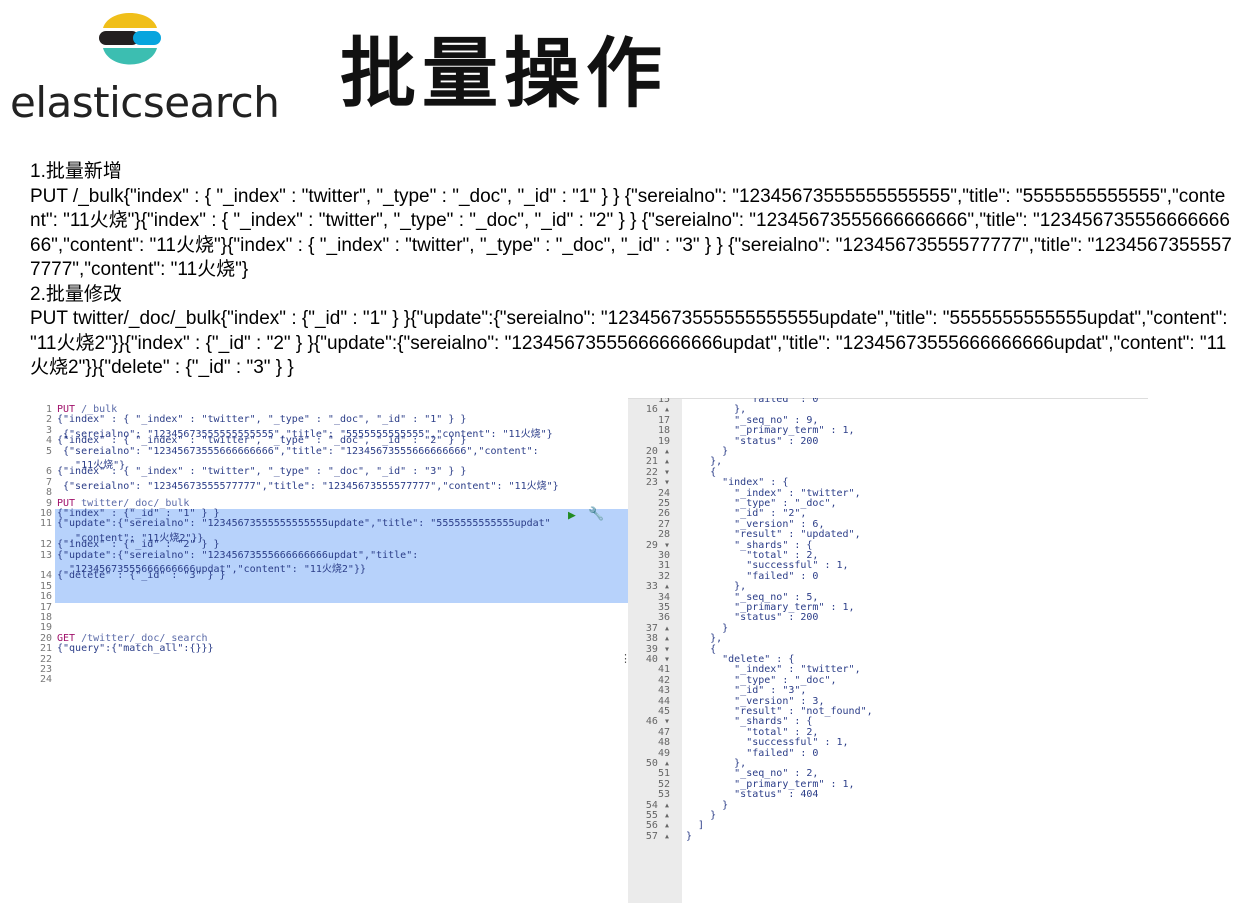  Describe the element at coordinates (572, 515) in the screenshot. I see `play-icon: ▶` at that location.